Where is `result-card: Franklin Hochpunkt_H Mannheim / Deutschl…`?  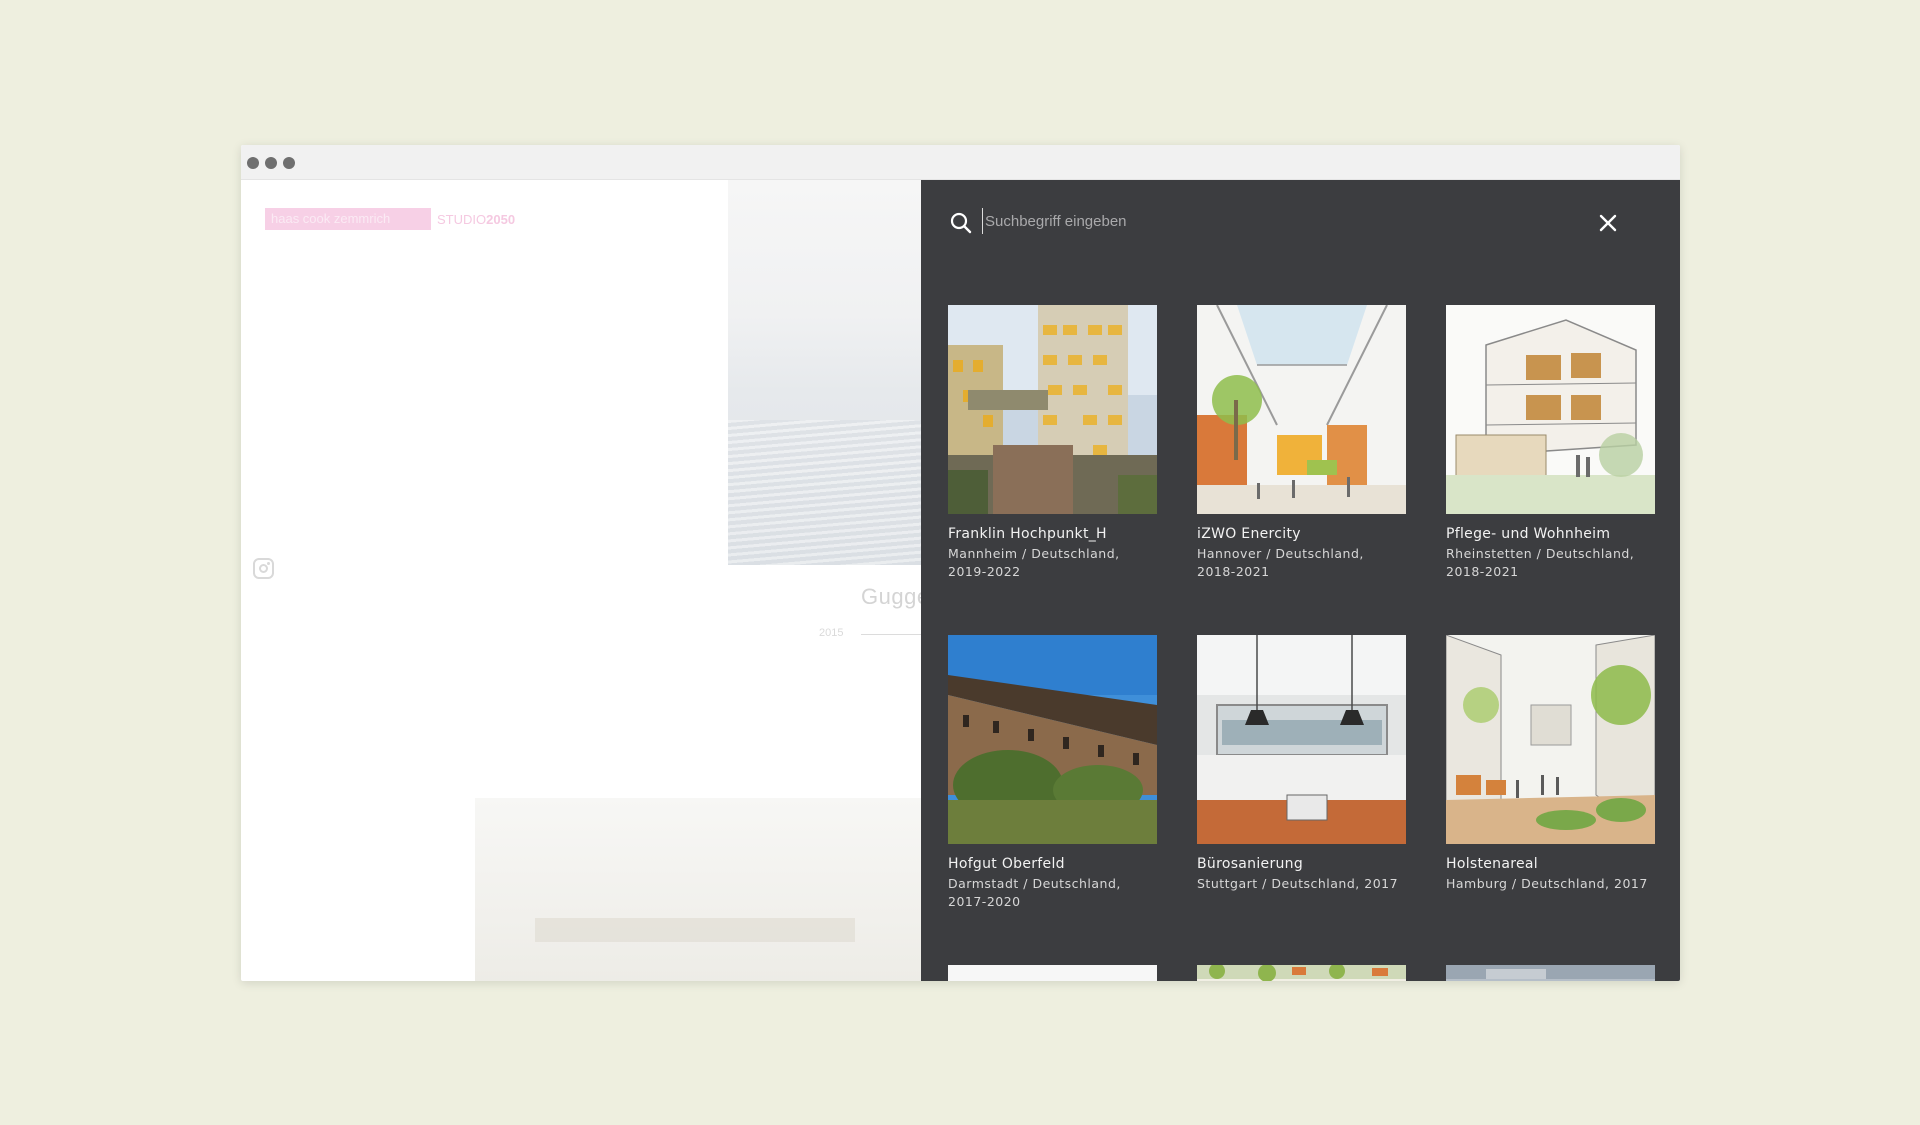
result-card: Franklin Hochpunkt_H Mannheim / Deutschl… is located at coordinates (1052, 443).